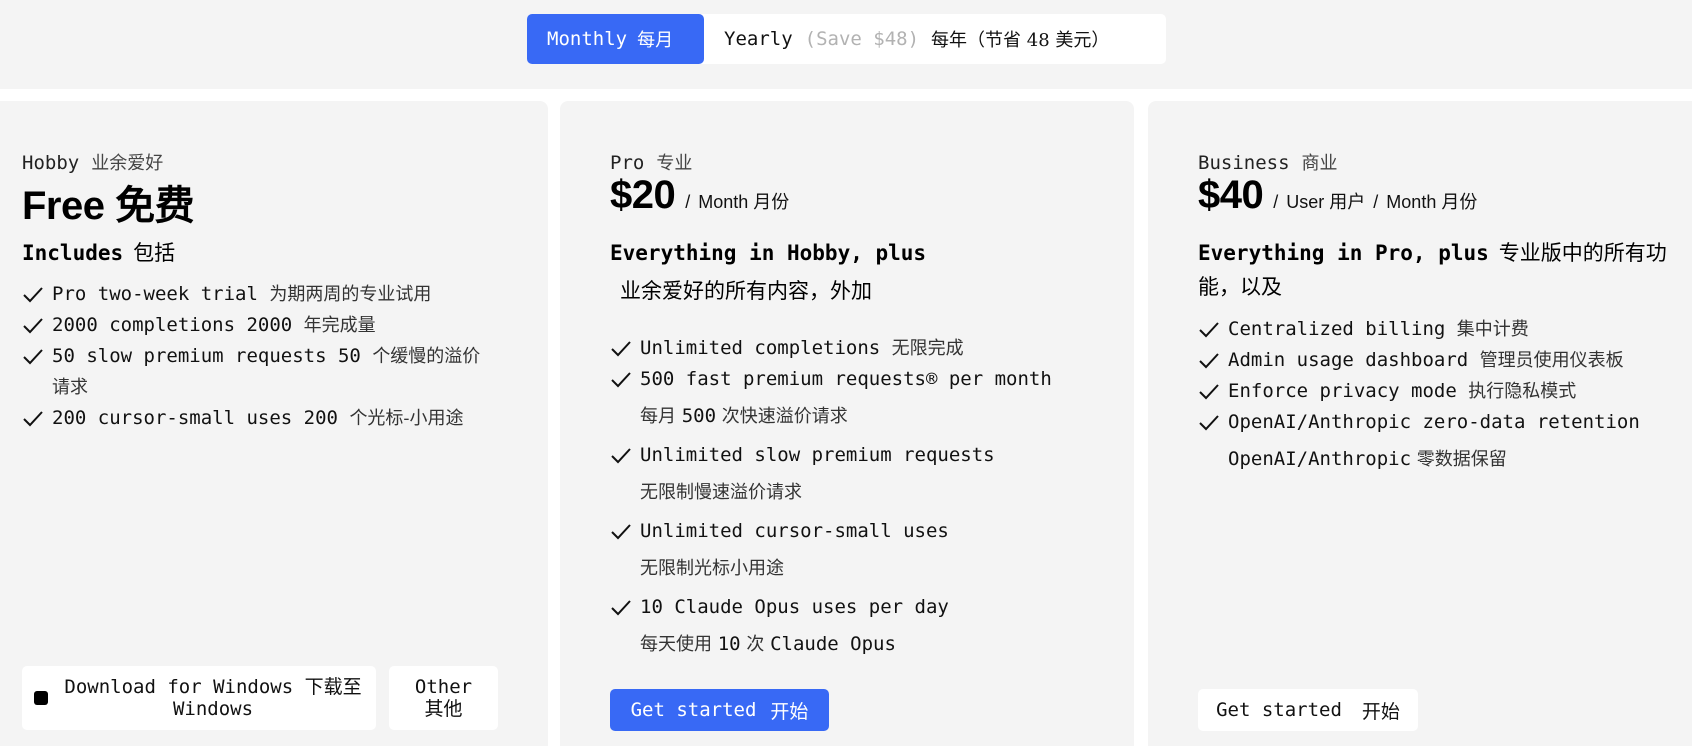 This screenshot has width=1692, height=746. Describe the element at coordinates (693, 710) in the screenshot. I see `cta-label: Get started` at that location.